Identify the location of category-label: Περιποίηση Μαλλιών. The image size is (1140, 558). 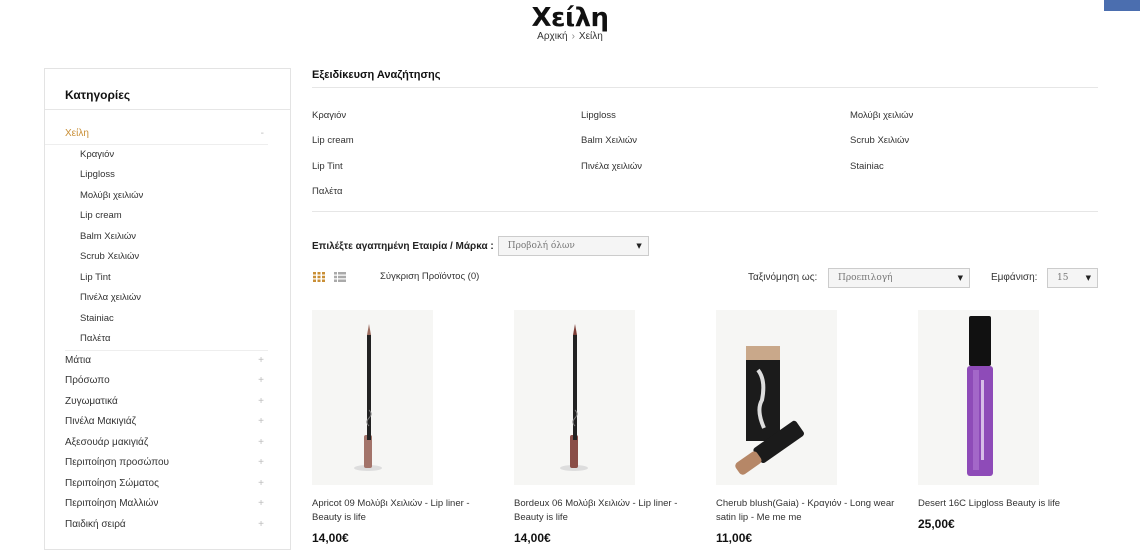
(112, 503).